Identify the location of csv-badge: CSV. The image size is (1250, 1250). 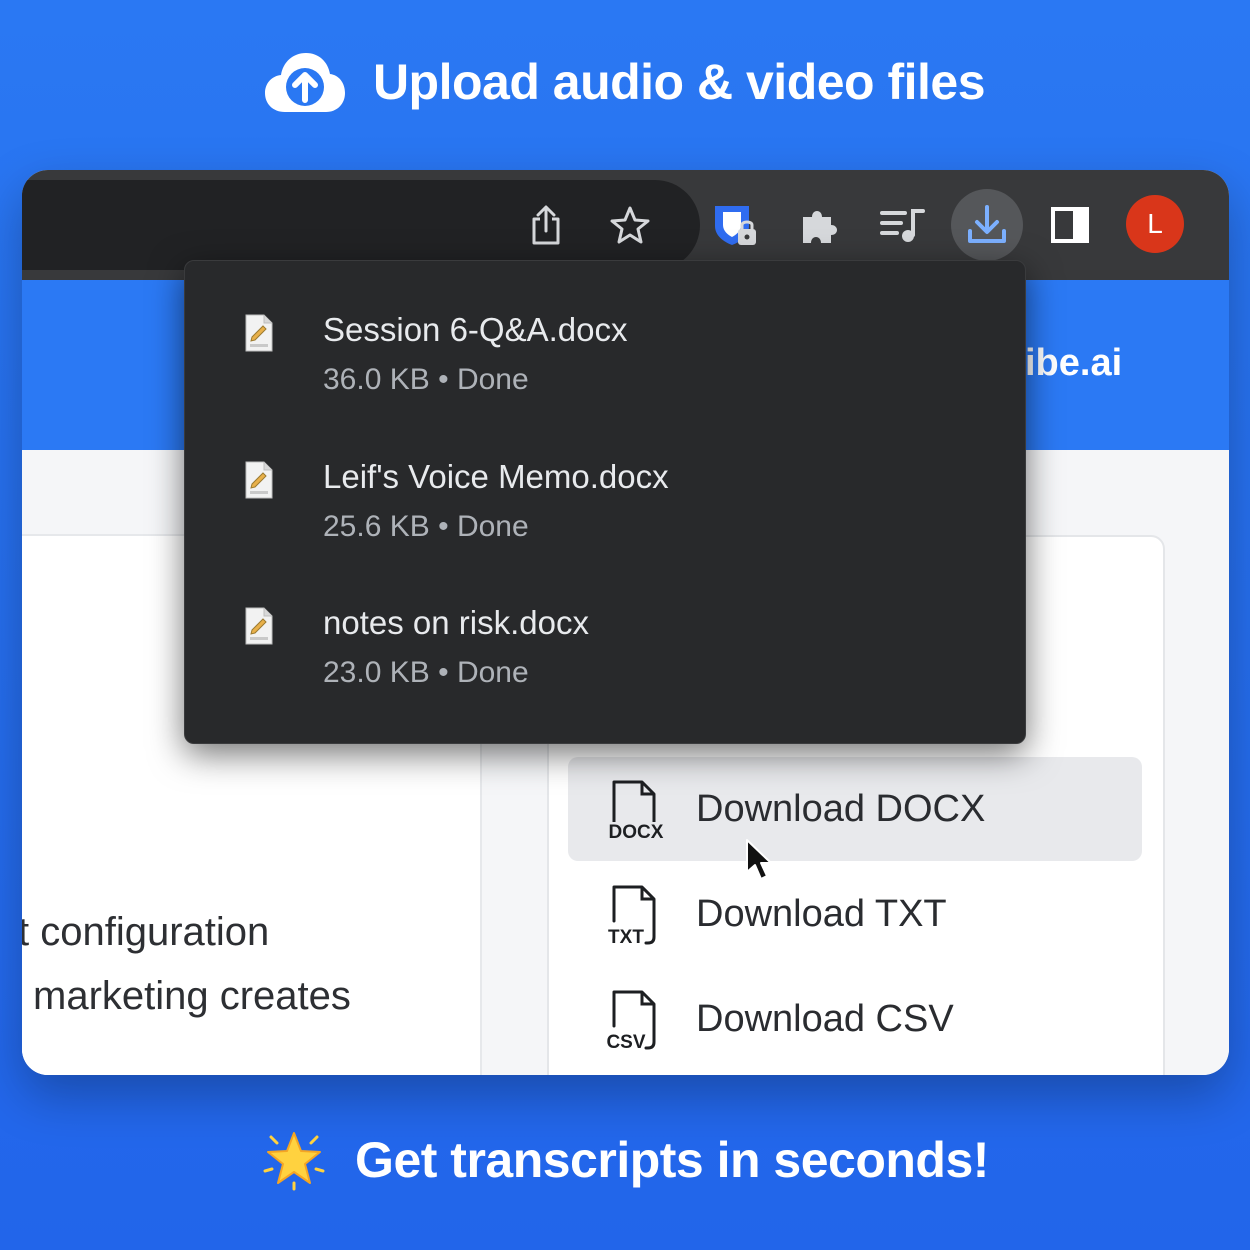
(625, 1042).